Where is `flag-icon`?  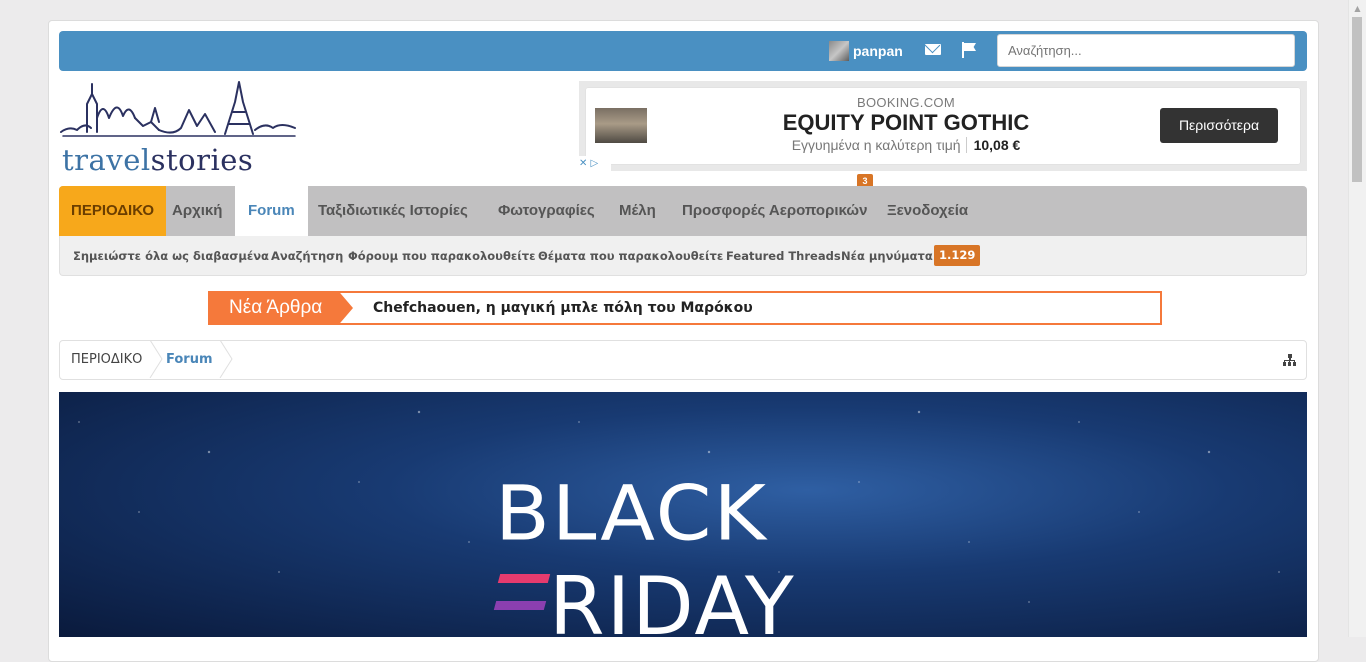 flag-icon is located at coordinates (969, 50).